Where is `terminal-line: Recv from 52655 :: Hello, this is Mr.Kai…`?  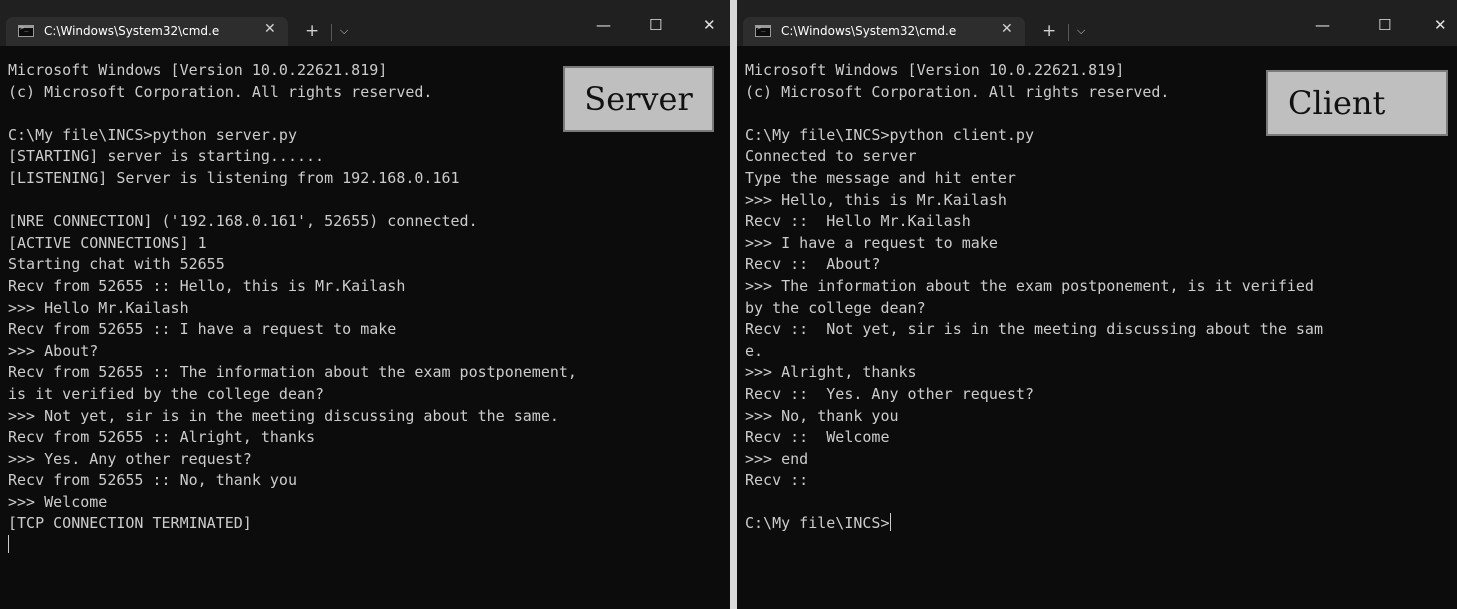 terminal-line: Recv from 52655 :: Hello, this is Mr.Kai… is located at coordinates (207, 285).